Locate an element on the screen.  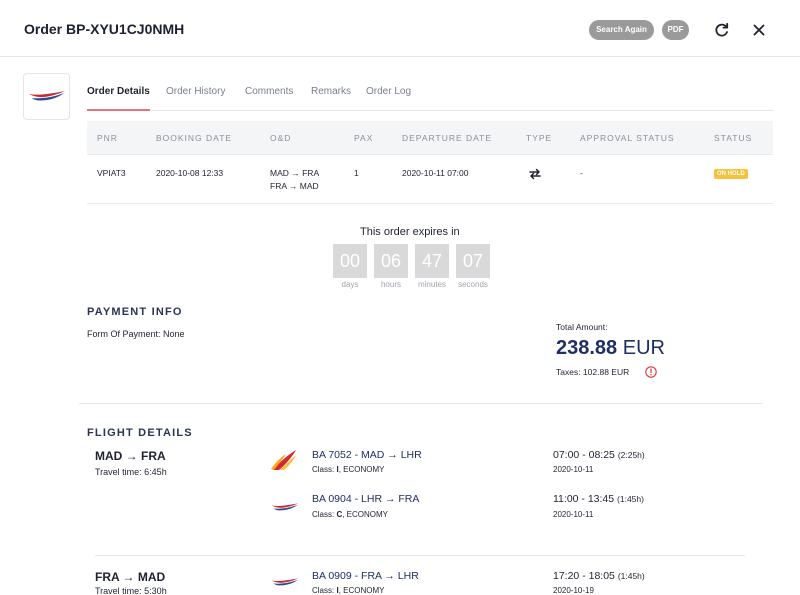
total-amount: 238.88 EUR is located at coordinates (610, 348).